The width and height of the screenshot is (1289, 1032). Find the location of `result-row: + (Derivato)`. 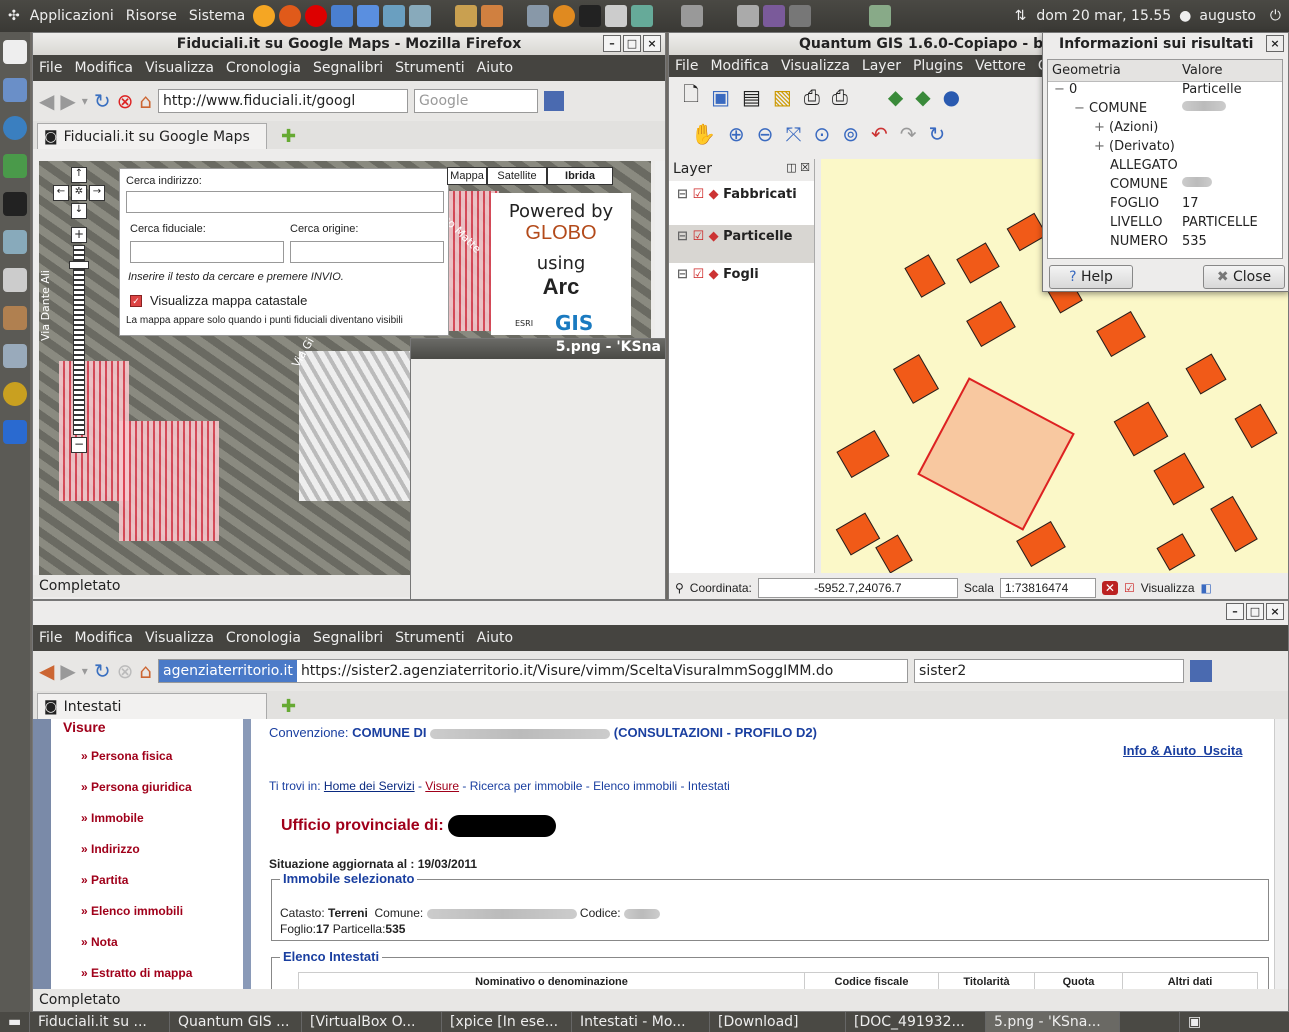

result-row: + (Derivato) is located at coordinates (1165, 148).